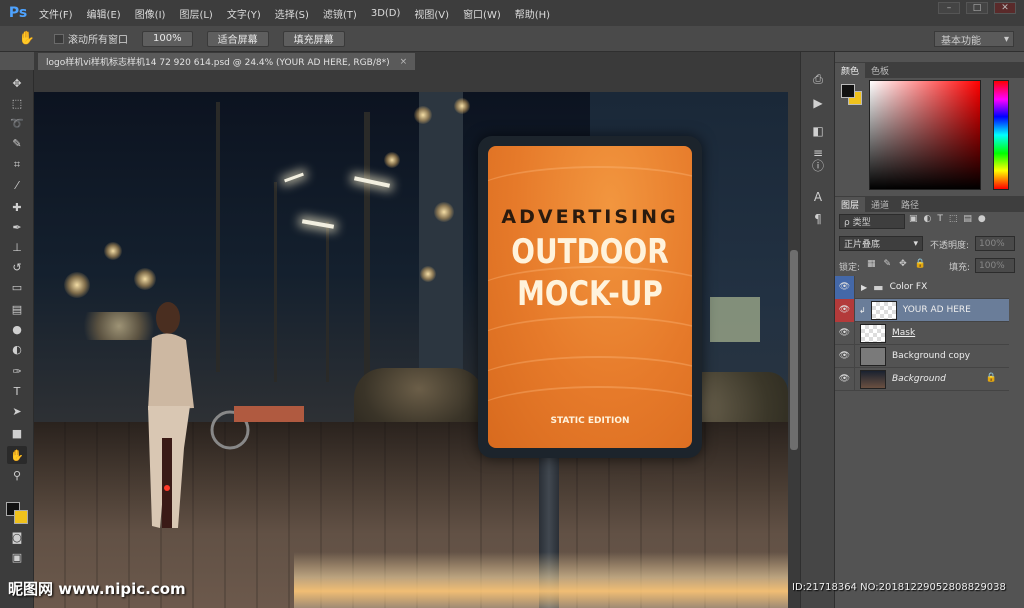  Describe the element at coordinates (862, 310) in the screenshot. I see `clip-arrow-icon: ↲` at that location.